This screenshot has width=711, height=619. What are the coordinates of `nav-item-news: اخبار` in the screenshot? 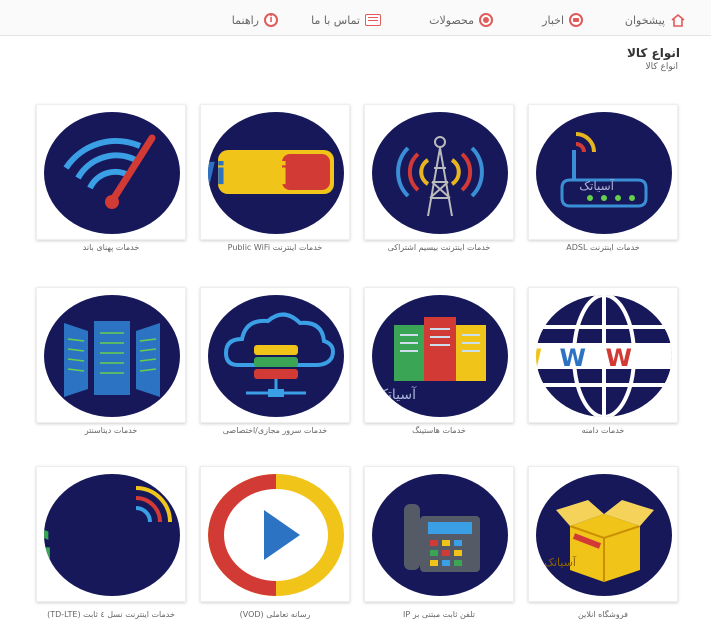 It's located at (562, 20).